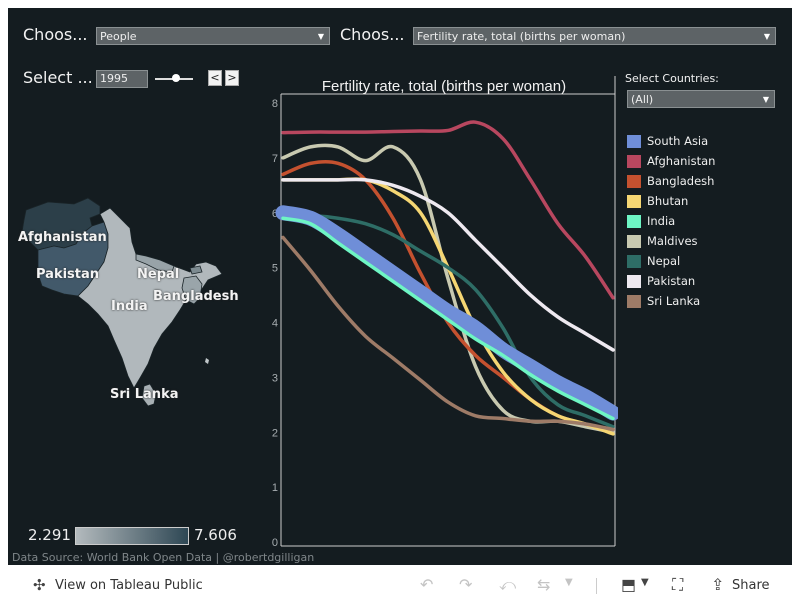  What do you see at coordinates (132, 536) in the screenshot?
I see `color-scale-bar` at bounding box center [132, 536].